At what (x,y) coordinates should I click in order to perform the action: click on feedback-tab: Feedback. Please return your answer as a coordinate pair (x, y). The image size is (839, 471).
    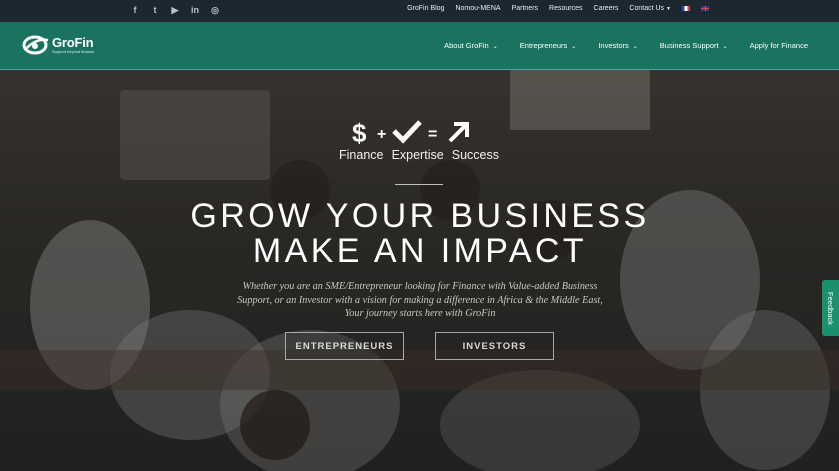
    Looking at the image, I should click on (830, 308).